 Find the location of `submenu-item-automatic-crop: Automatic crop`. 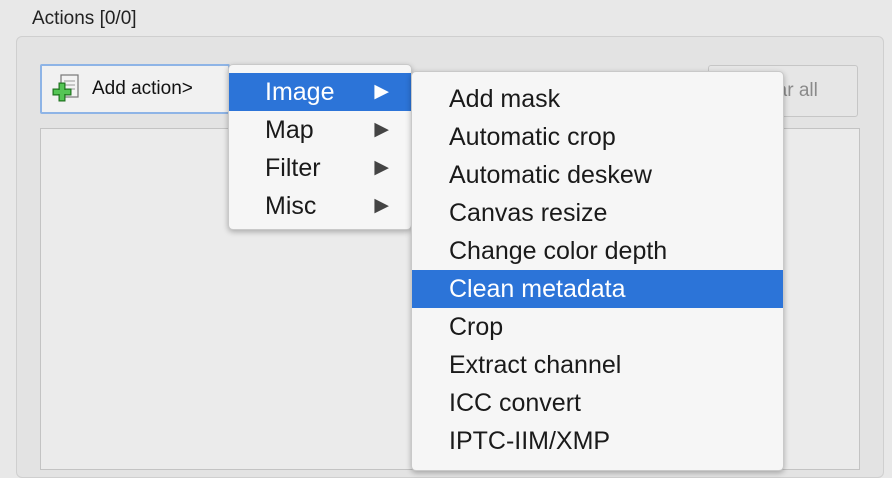

submenu-item-automatic-crop: Automatic crop is located at coordinates (597, 137).